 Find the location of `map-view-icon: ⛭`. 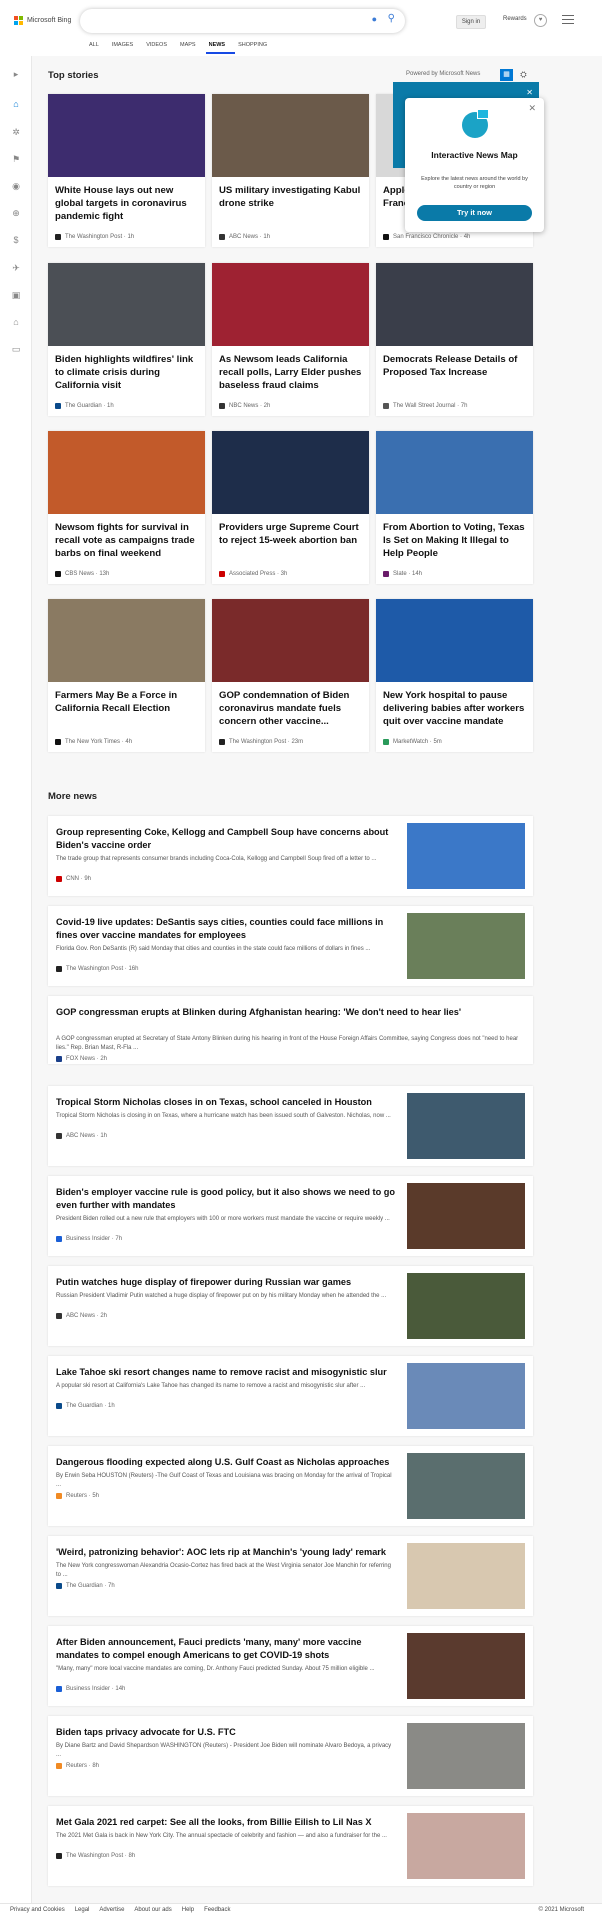

map-view-icon: ⛭ is located at coordinates (523, 75).